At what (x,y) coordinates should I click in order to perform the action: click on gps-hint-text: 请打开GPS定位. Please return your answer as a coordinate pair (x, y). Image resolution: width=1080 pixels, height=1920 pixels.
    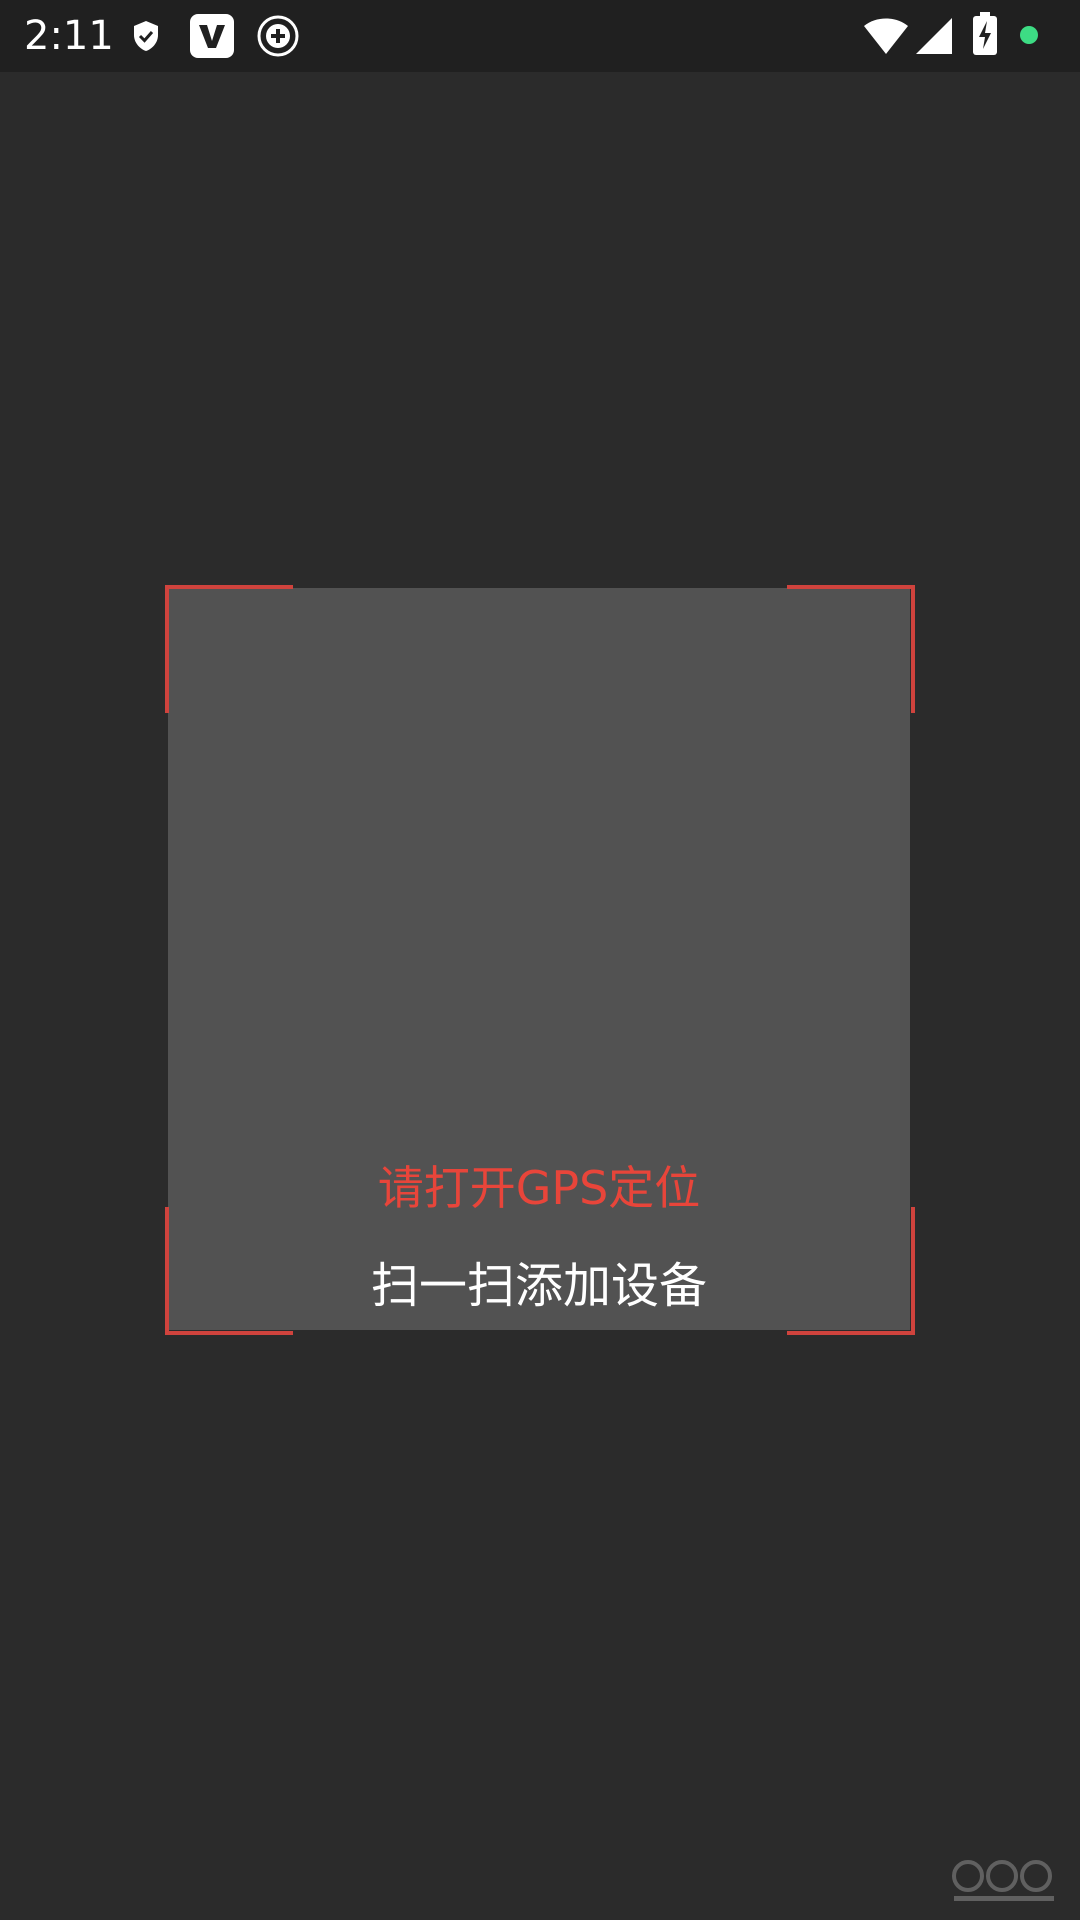
    Looking at the image, I should click on (539, 1188).